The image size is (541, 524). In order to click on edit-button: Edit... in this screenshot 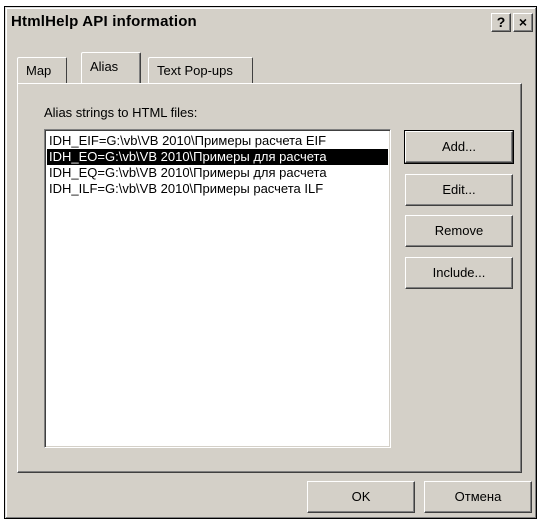, I will do `click(459, 190)`.